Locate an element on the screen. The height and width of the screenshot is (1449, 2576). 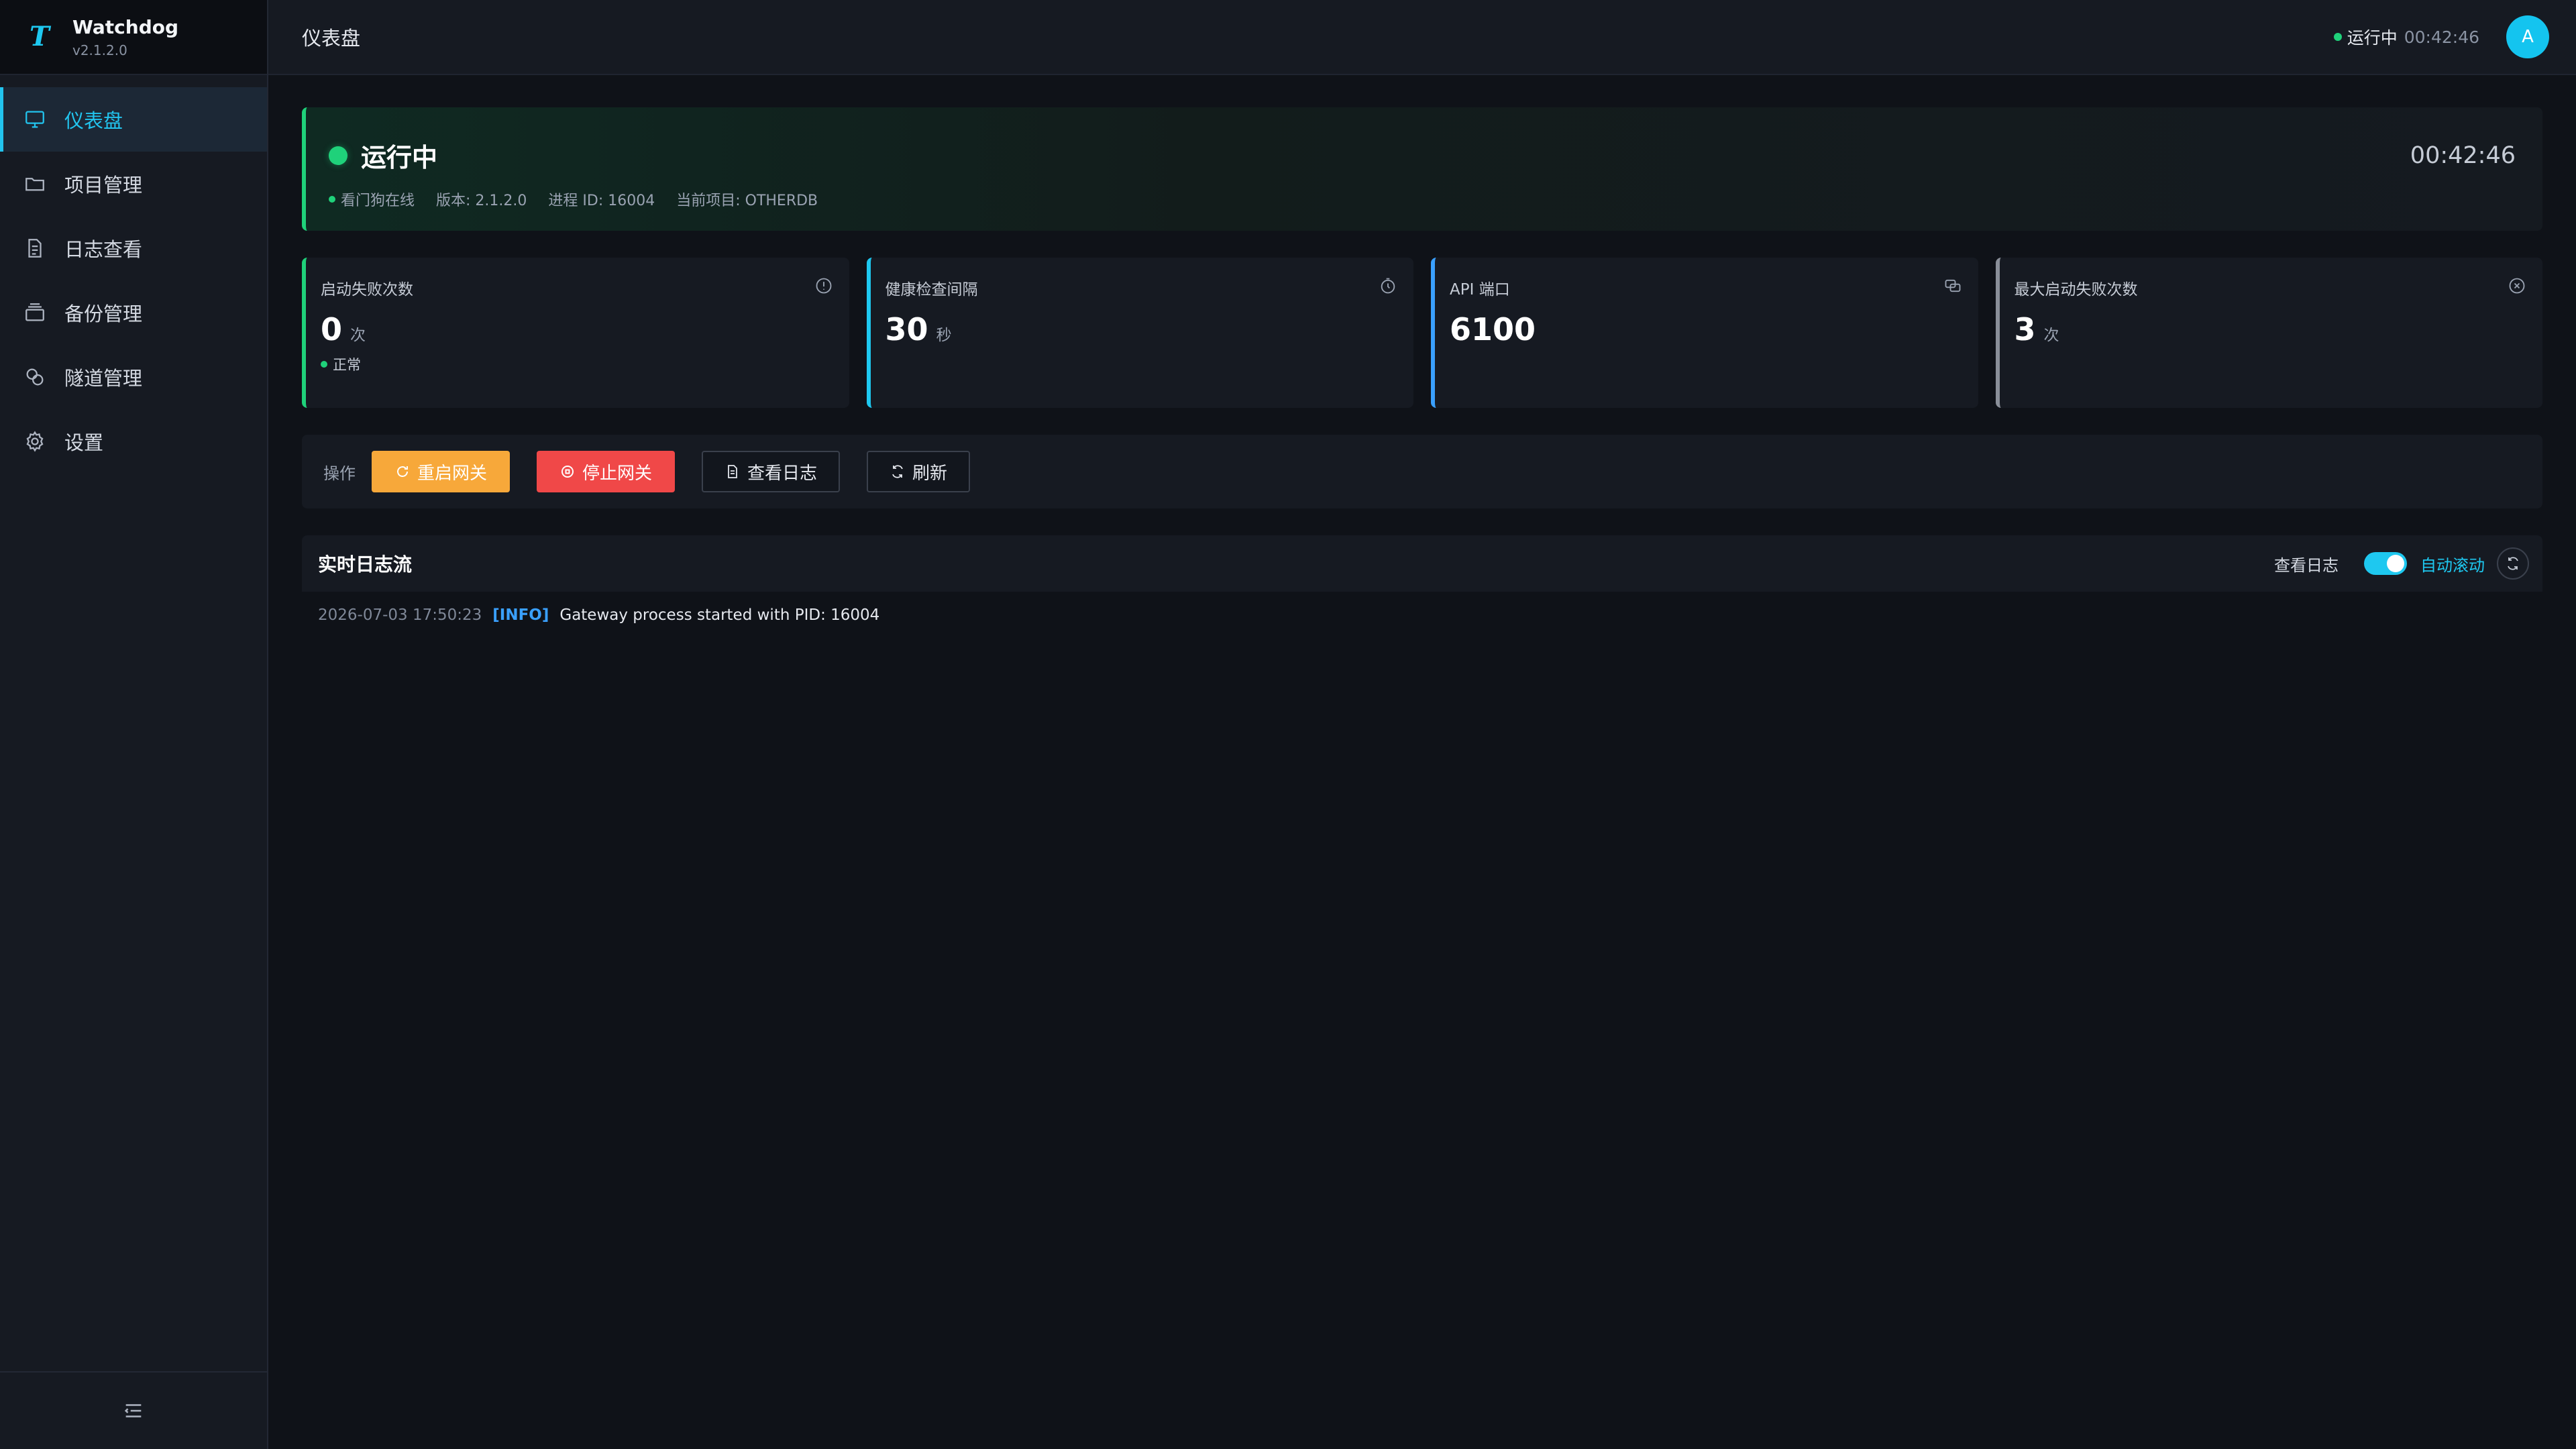
log-title: 实时日志流 is located at coordinates (365, 564).